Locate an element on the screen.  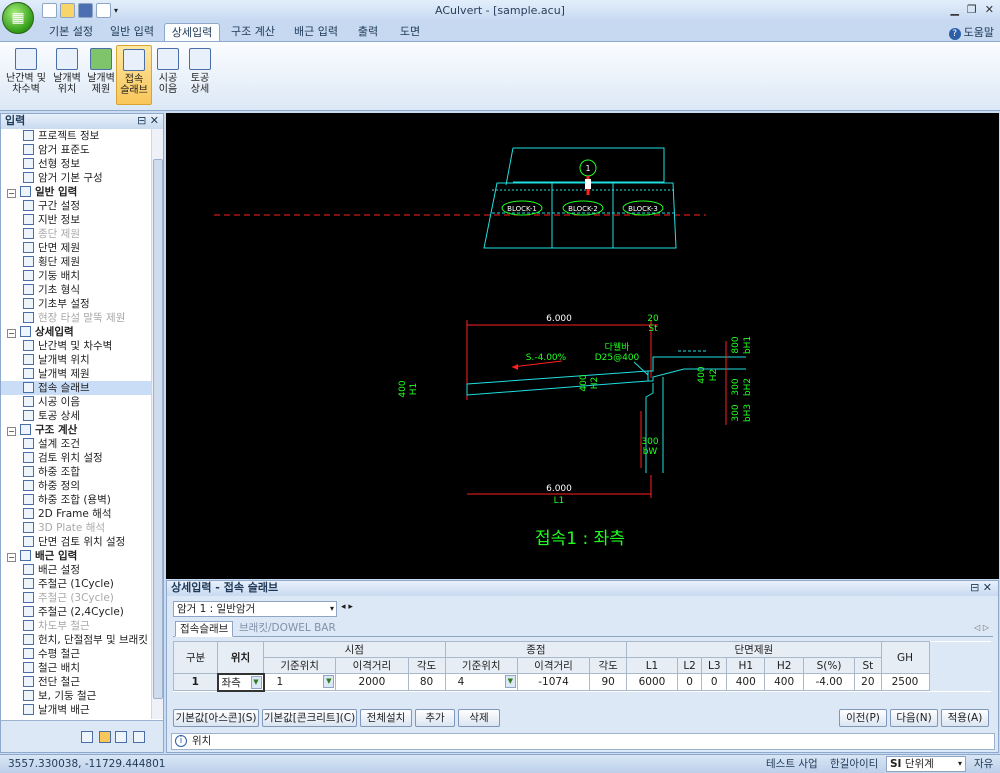
tree-item: 암거 표준도 is located at coordinates (76, 150).